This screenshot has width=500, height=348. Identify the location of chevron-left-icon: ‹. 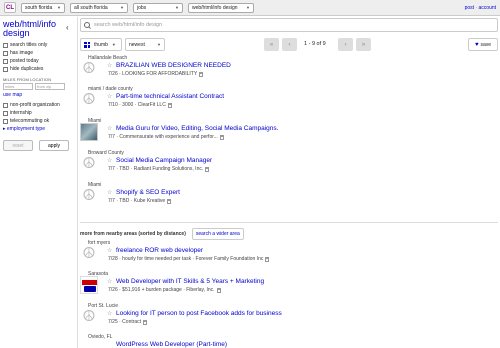
(289, 44).